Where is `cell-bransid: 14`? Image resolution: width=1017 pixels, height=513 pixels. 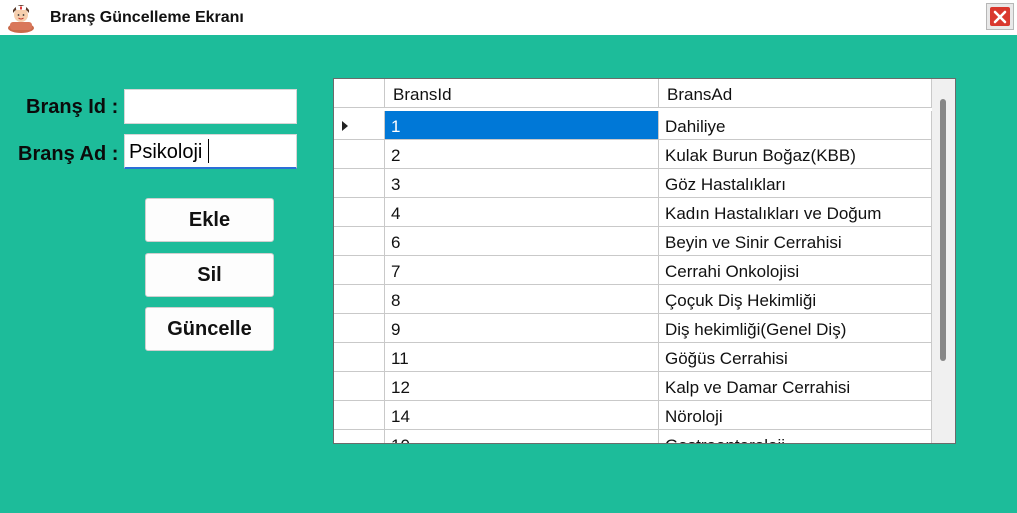
cell-bransid: 14 is located at coordinates (522, 415).